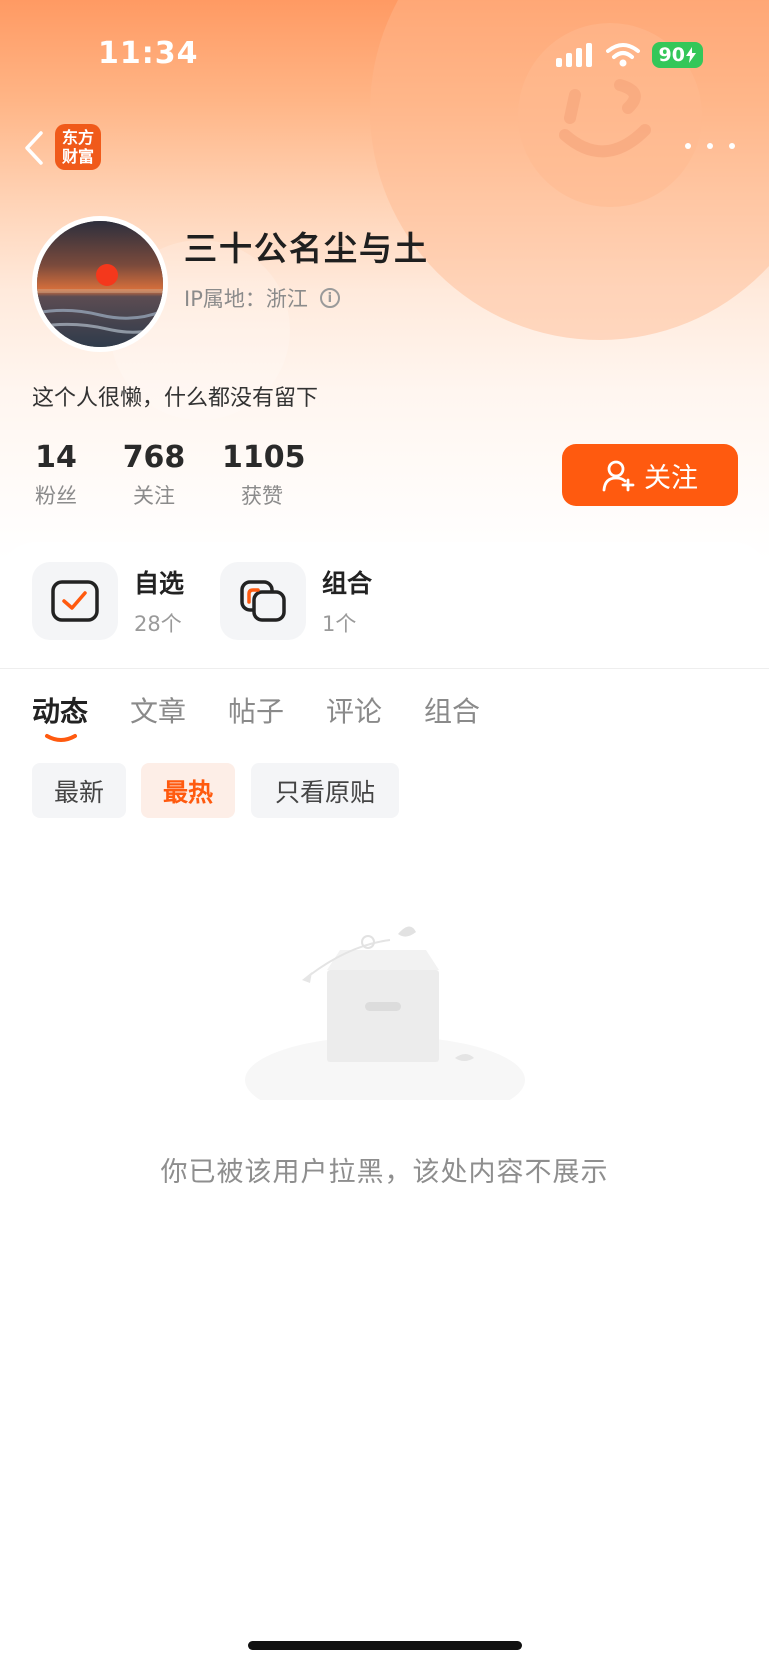  What do you see at coordinates (622, 55) in the screenshot?
I see `wifi-icon` at bounding box center [622, 55].